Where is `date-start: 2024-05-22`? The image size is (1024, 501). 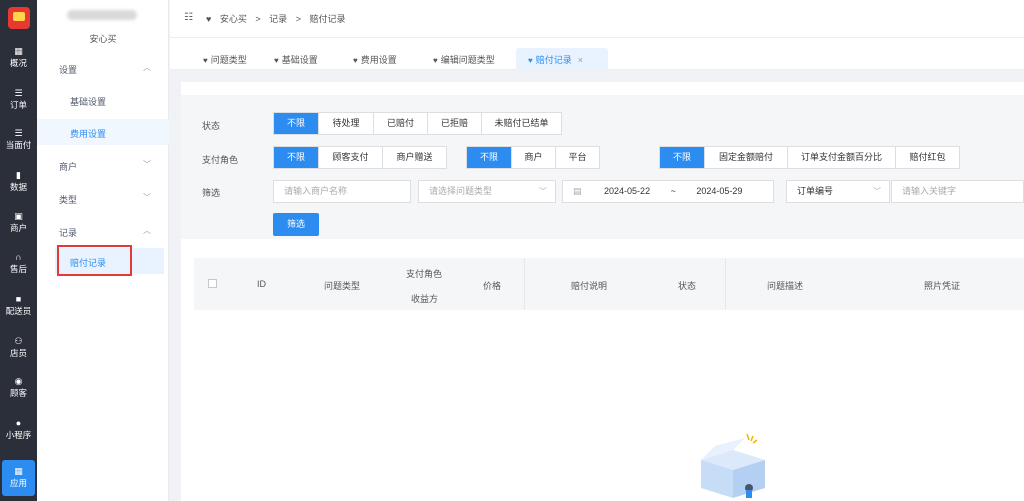 date-start: 2024-05-22 is located at coordinates (627, 191).